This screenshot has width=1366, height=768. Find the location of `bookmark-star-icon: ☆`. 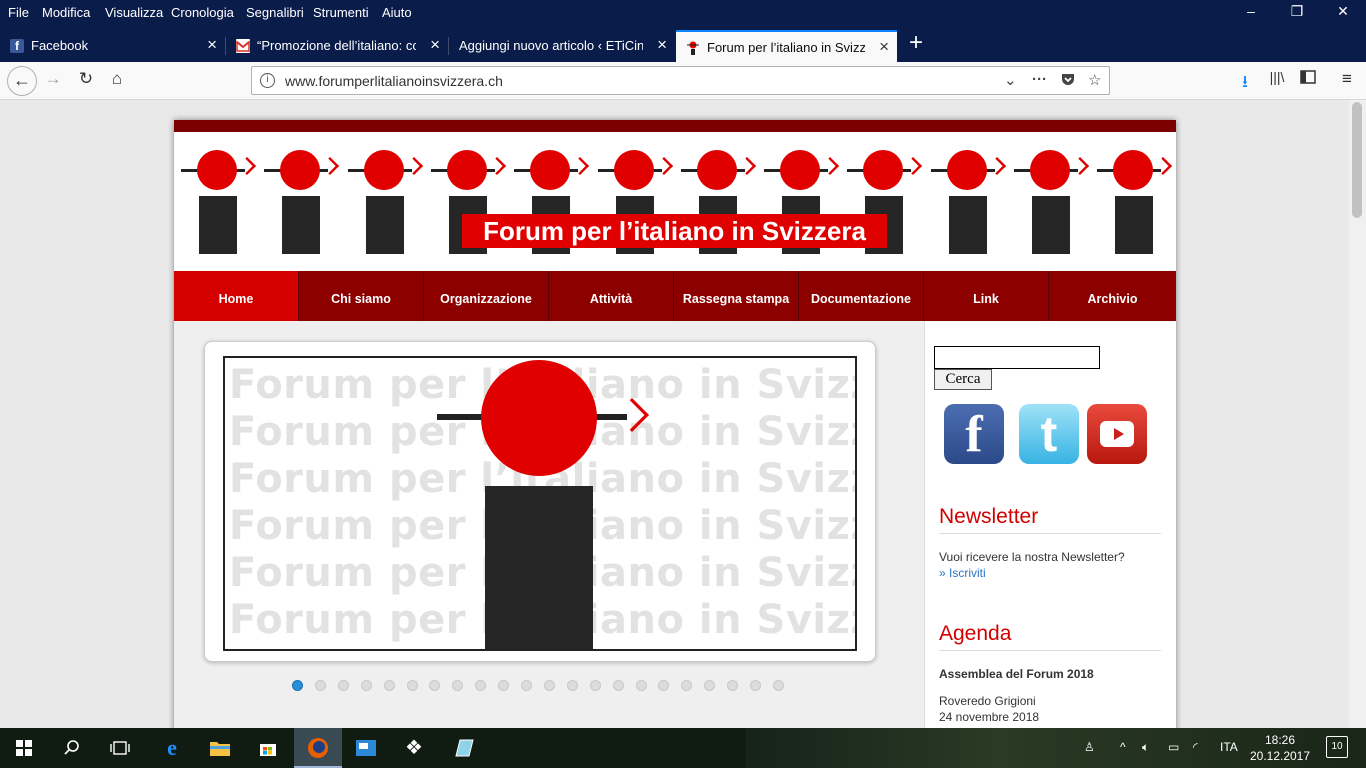

bookmark-star-icon: ☆ is located at coordinates (1094, 80).